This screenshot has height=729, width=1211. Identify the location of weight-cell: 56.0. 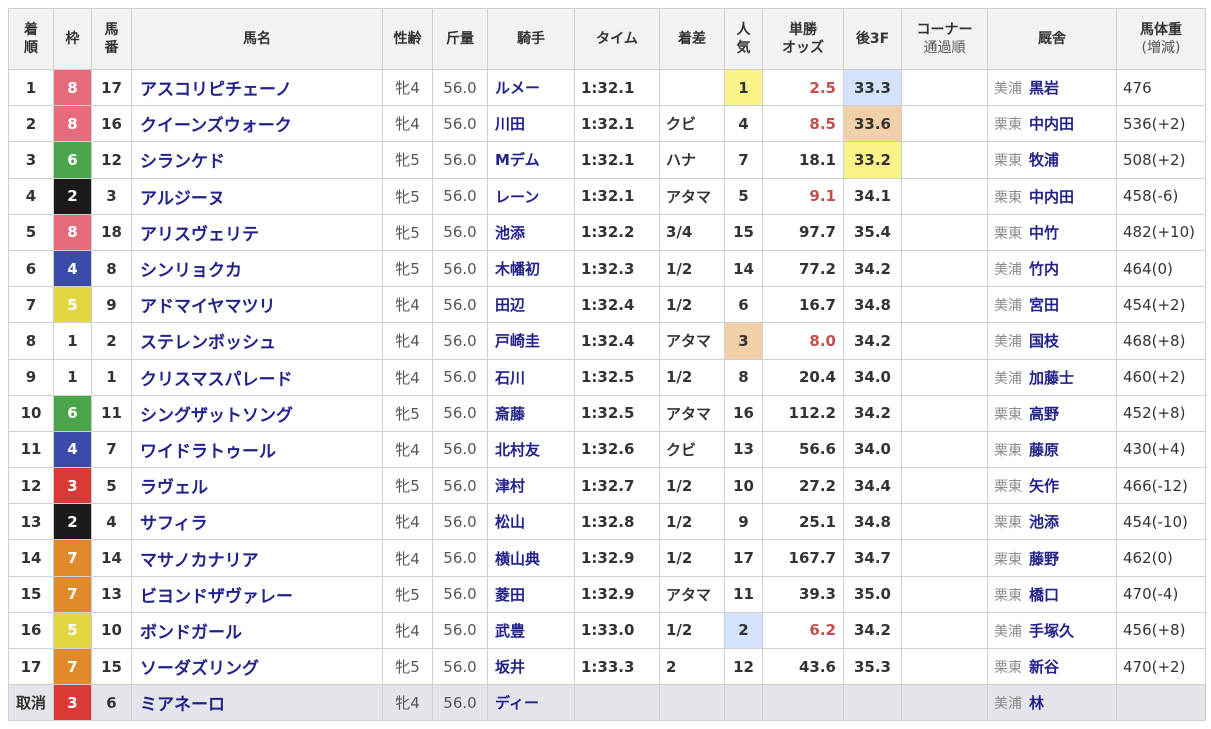
(460, 522).